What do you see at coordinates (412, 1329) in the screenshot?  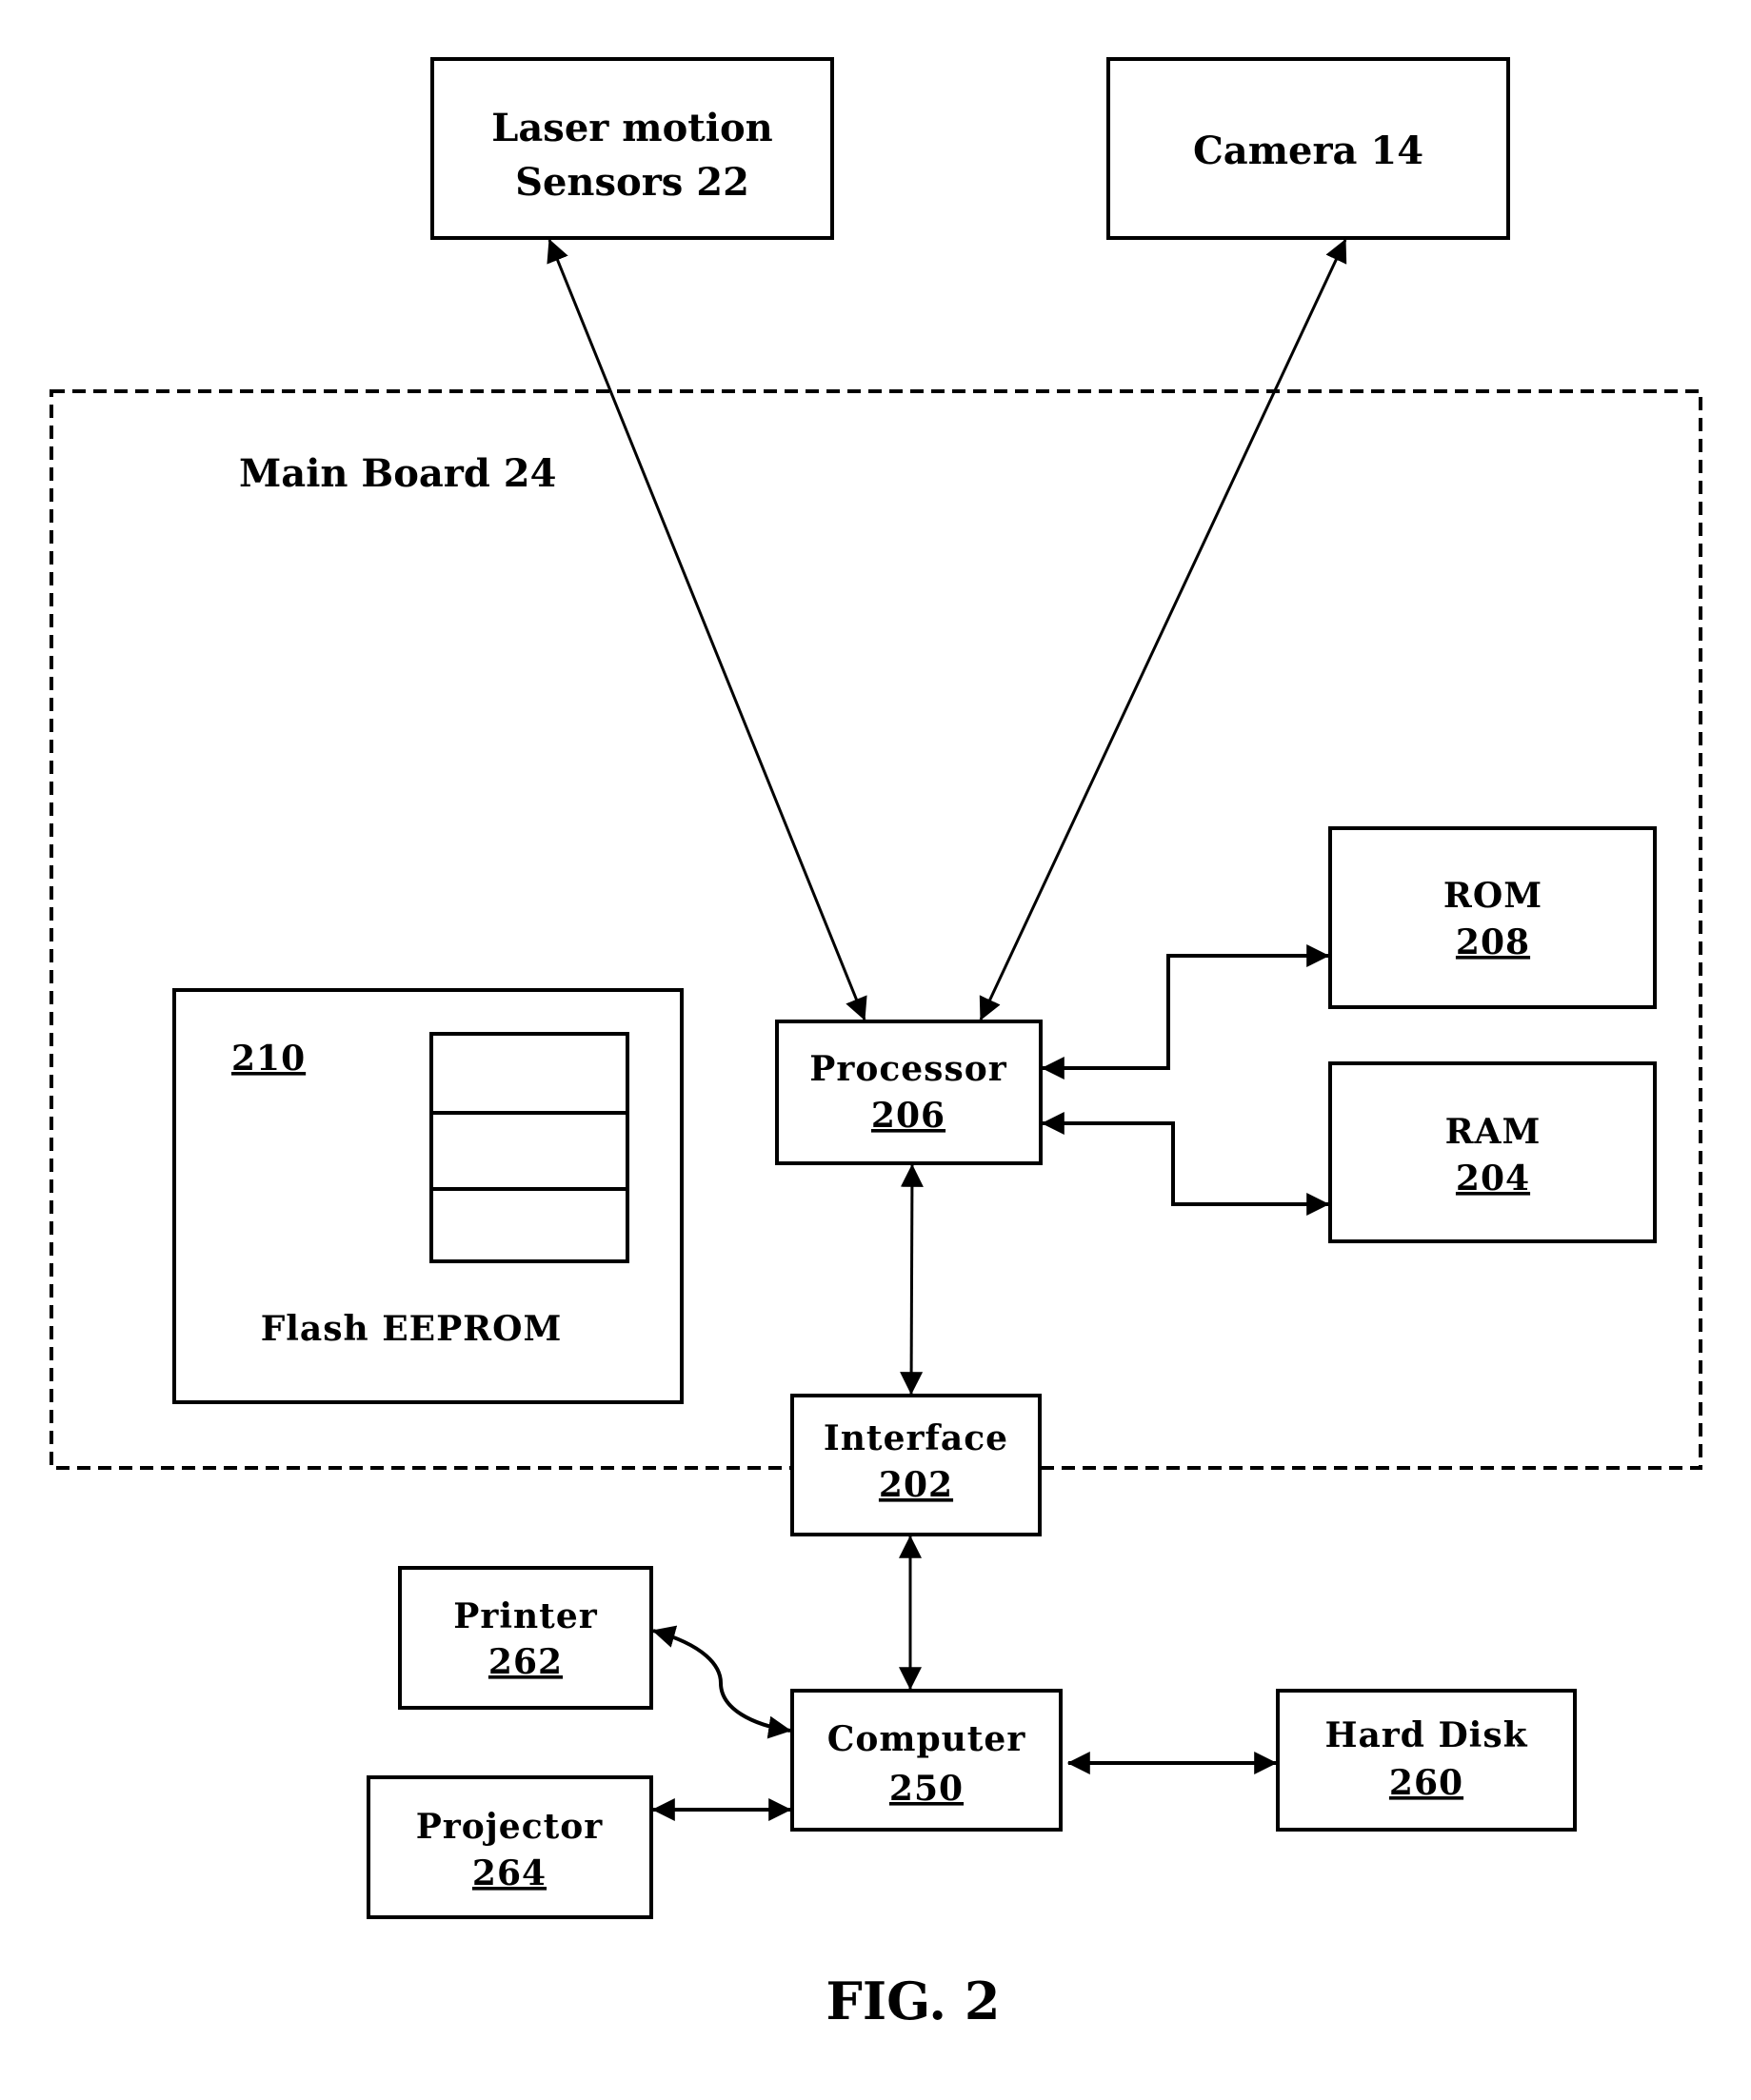 I see `flash-label: Flash EEPROM` at bounding box center [412, 1329].